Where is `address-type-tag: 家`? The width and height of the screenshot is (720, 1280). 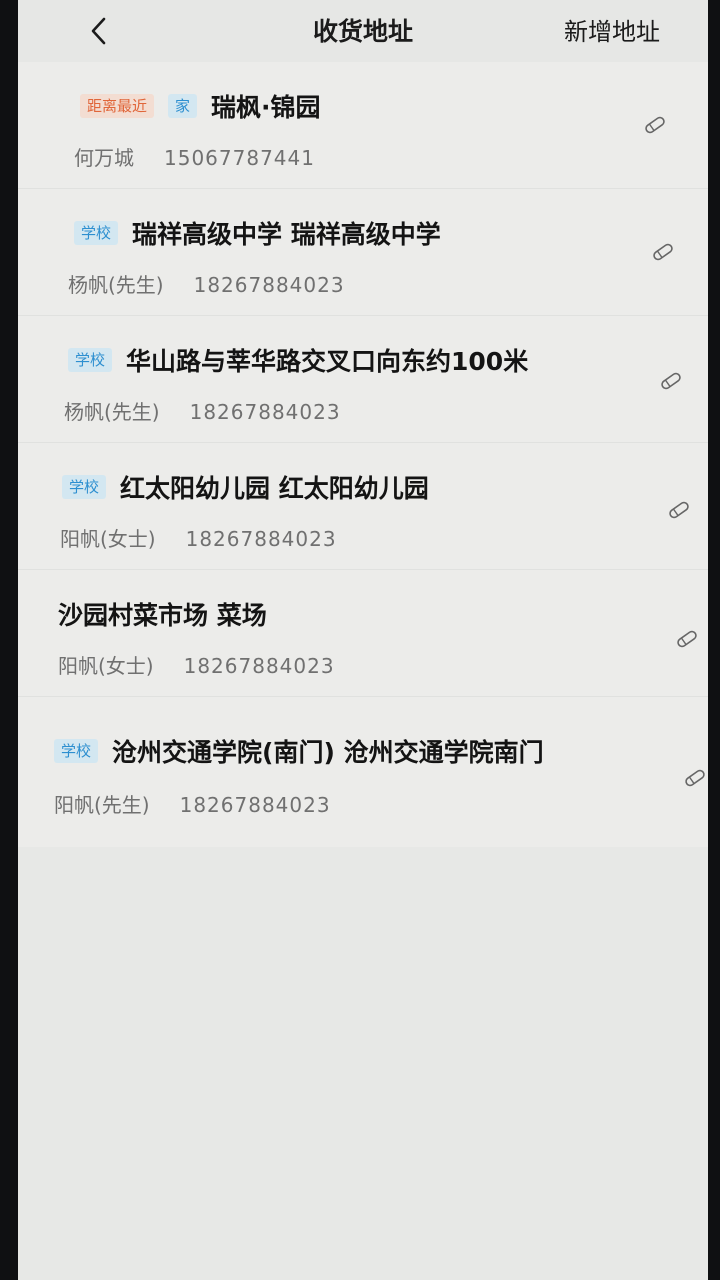
address-type-tag: 家 is located at coordinates (183, 106).